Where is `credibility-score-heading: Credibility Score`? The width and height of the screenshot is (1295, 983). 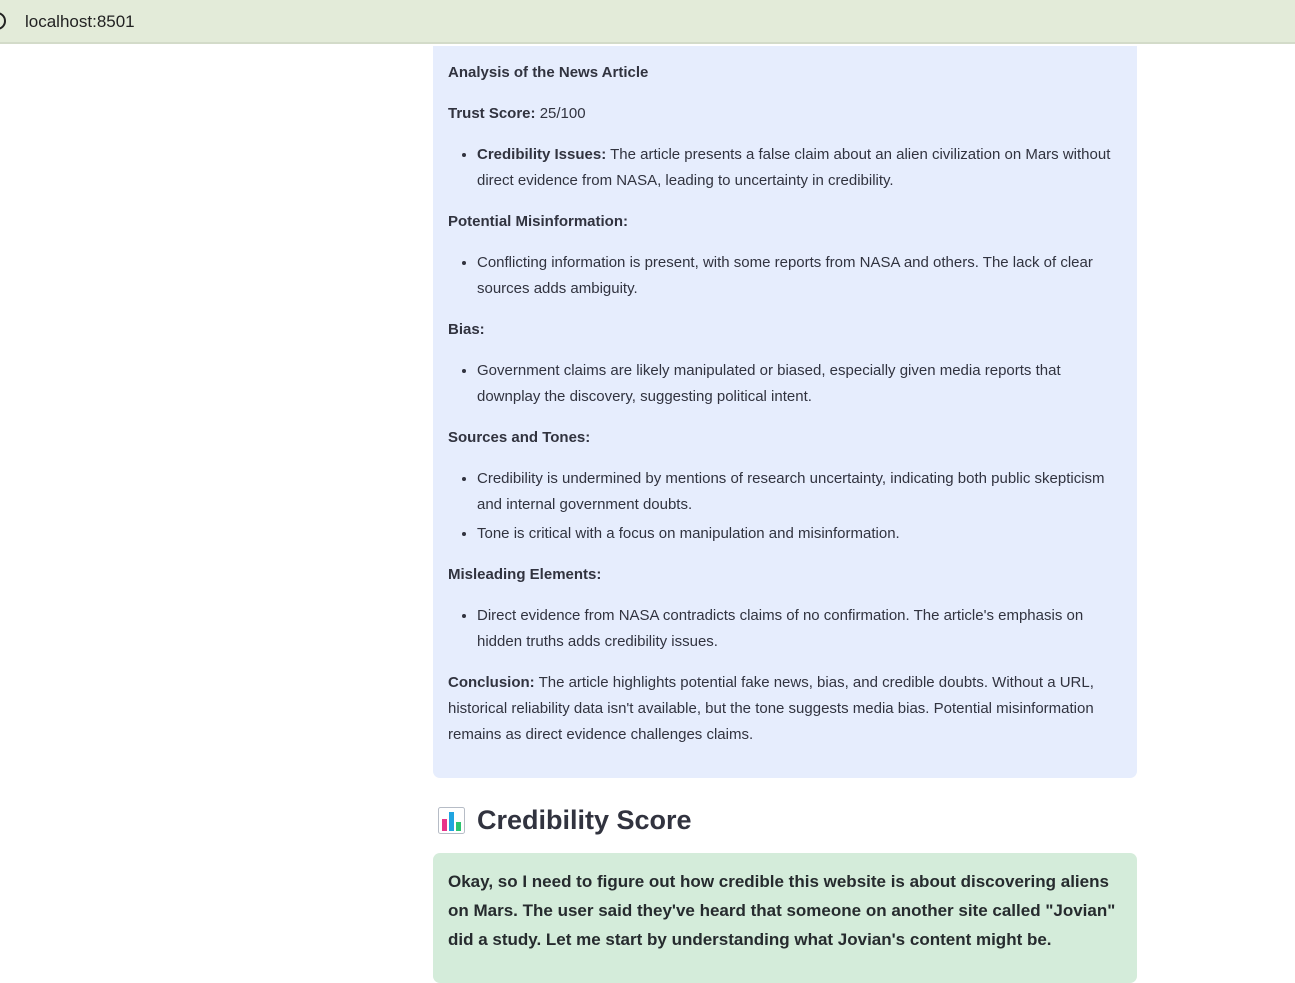
credibility-score-heading: Credibility Score is located at coordinates (565, 820).